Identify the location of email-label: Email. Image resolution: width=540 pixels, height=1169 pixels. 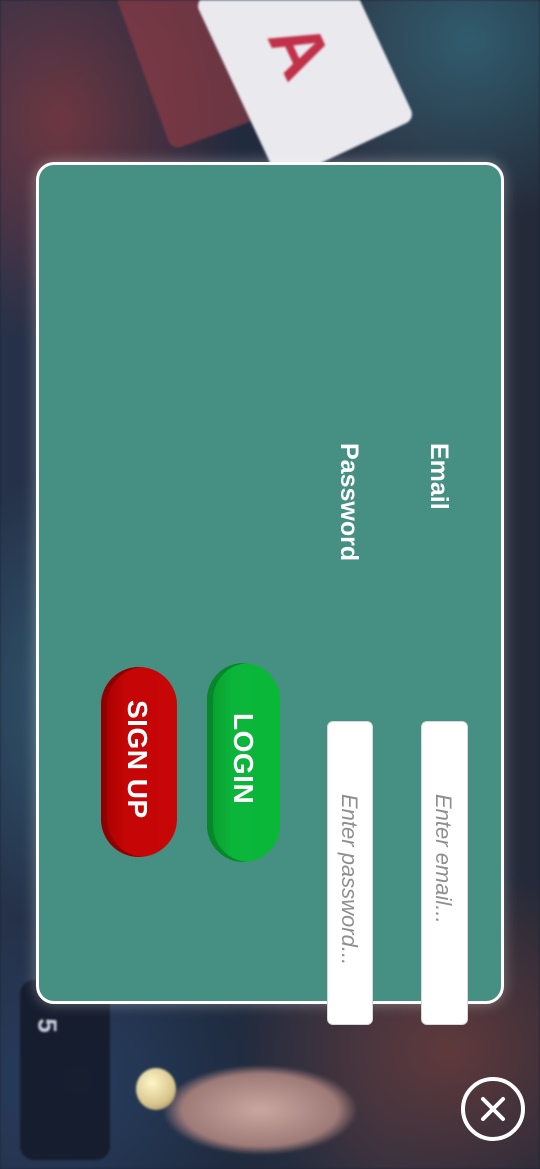
(439, 476).